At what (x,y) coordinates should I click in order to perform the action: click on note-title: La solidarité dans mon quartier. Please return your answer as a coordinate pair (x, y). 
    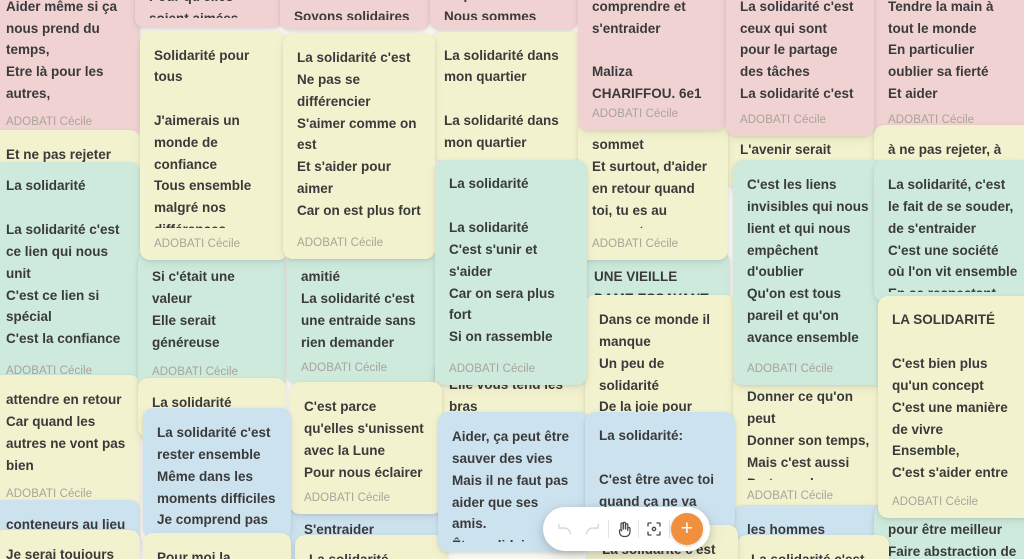
    Looking at the image, I should click on (503, 66).